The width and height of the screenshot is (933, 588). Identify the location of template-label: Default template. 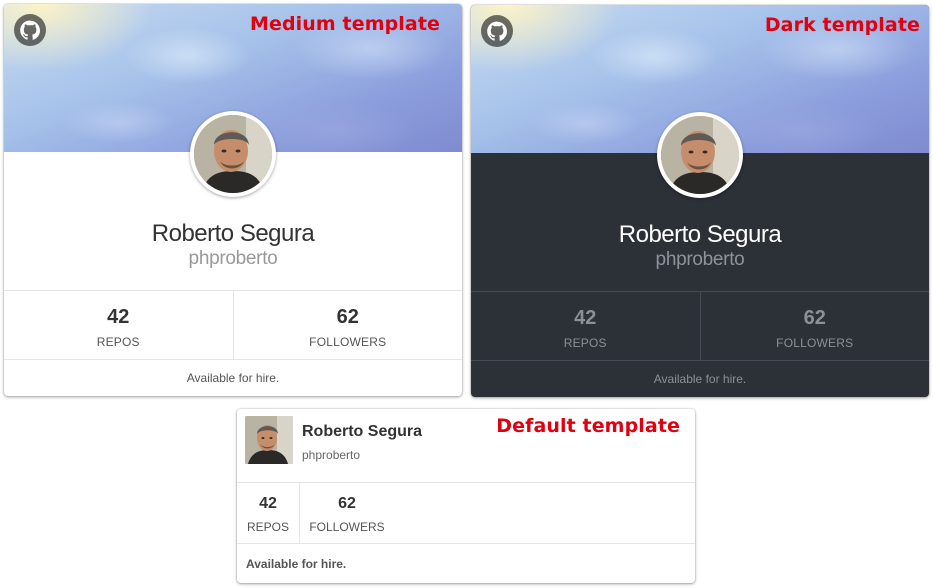
(588, 426).